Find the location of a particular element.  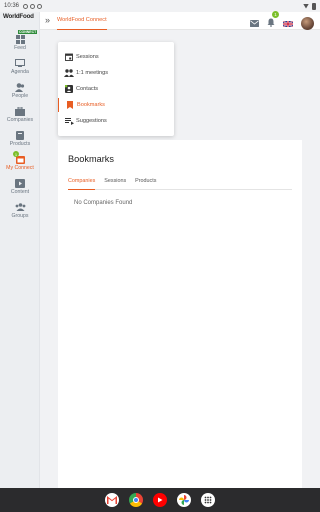

sidebar-item-label: Companies is located at coordinates (20, 120).